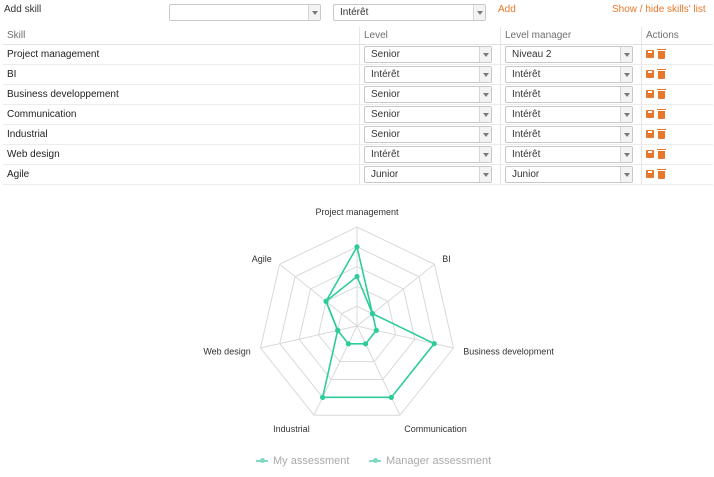  I want to click on table-row: Communication Senior Intérêt, so click(358, 114).